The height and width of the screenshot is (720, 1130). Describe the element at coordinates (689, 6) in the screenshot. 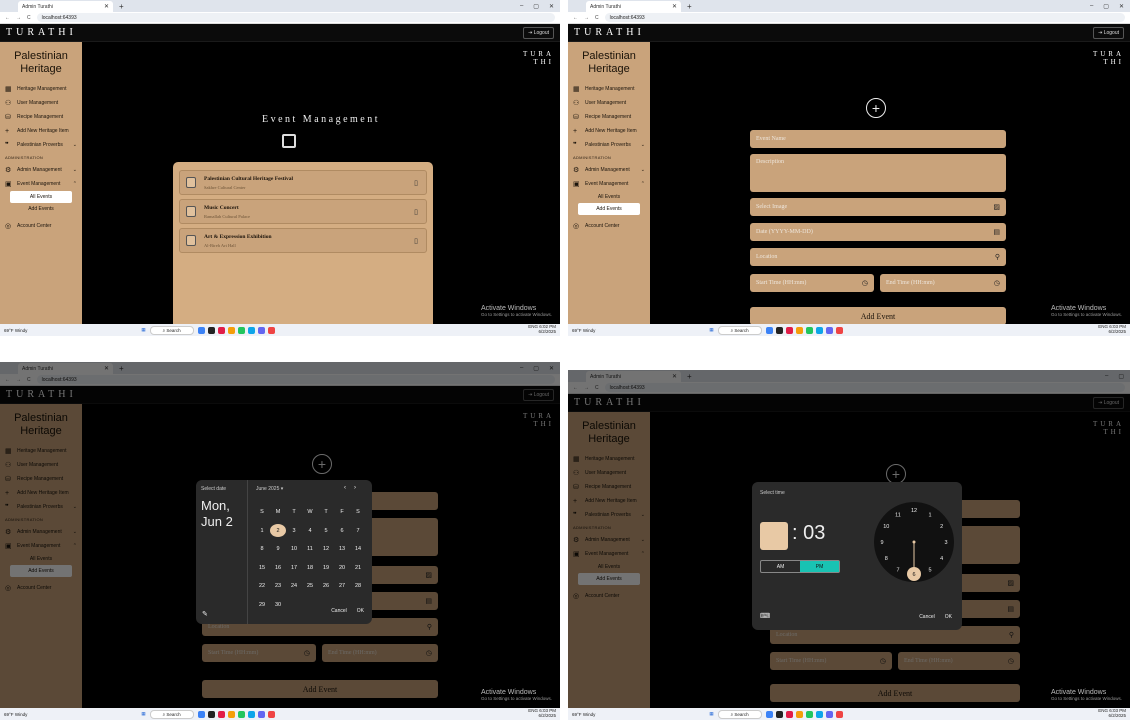

I see `new-tab-button: +` at that location.